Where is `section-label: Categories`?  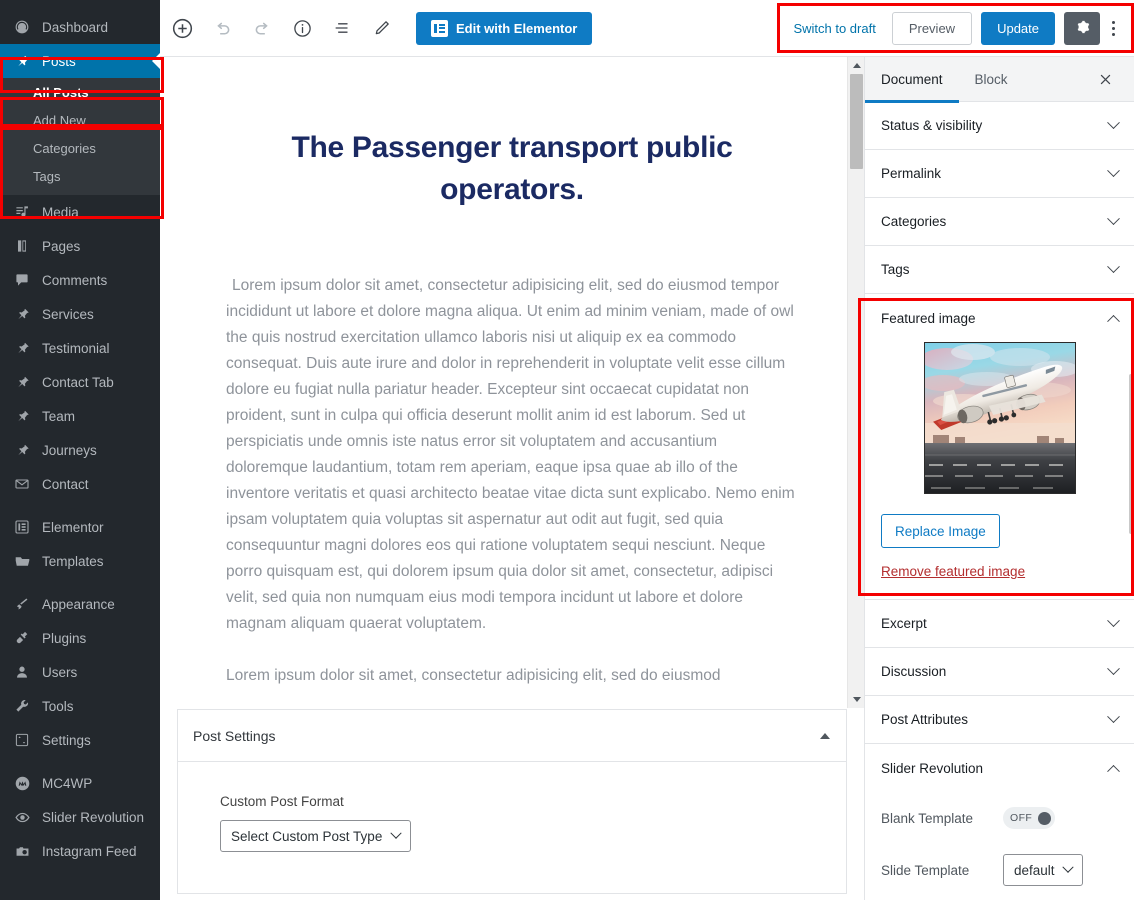 section-label: Categories is located at coordinates (914, 221).